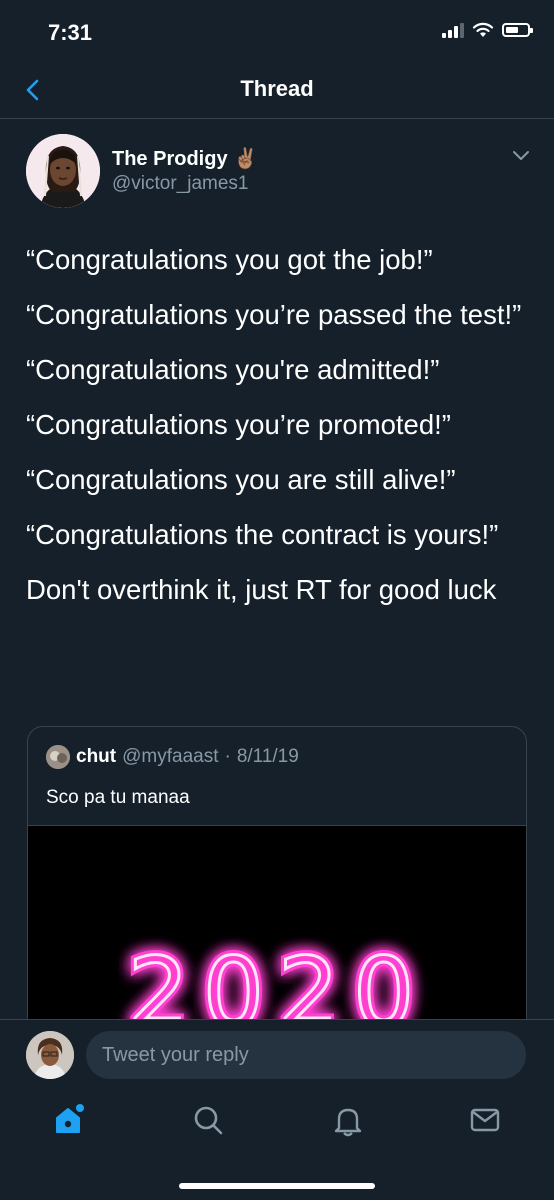 This screenshot has width=554, height=1200. What do you see at coordinates (96, 756) in the screenshot?
I see `quoted-author-name: chut` at bounding box center [96, 756].